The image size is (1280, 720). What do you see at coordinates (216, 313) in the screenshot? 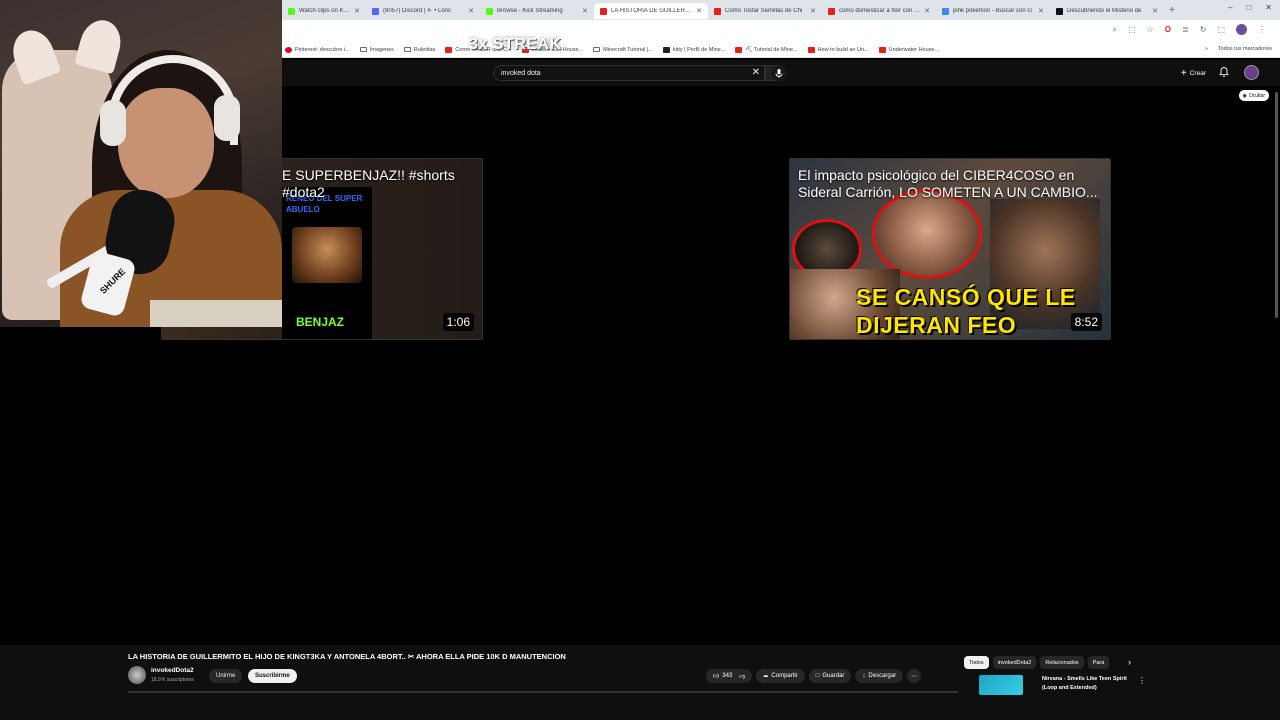
I see `desk` at bounding box center [216, 313].